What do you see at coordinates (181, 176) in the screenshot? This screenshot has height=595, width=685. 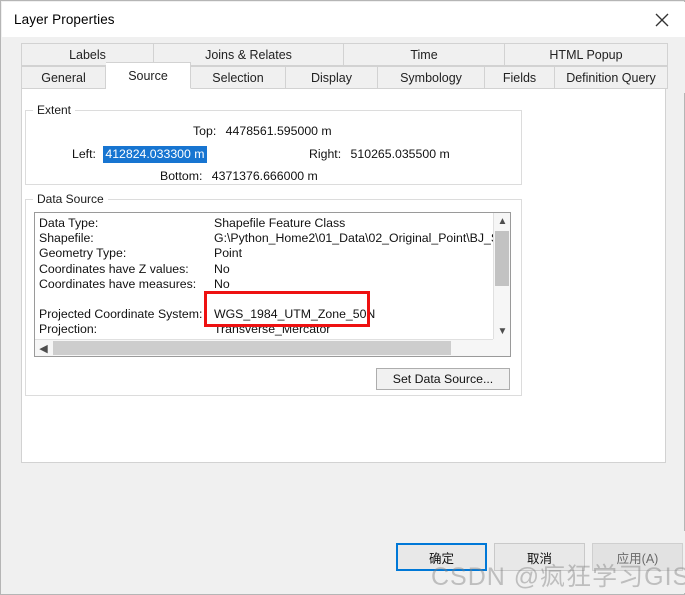 I see `extent-bottom-label: Bottom:` at bounding box center [181, 176].